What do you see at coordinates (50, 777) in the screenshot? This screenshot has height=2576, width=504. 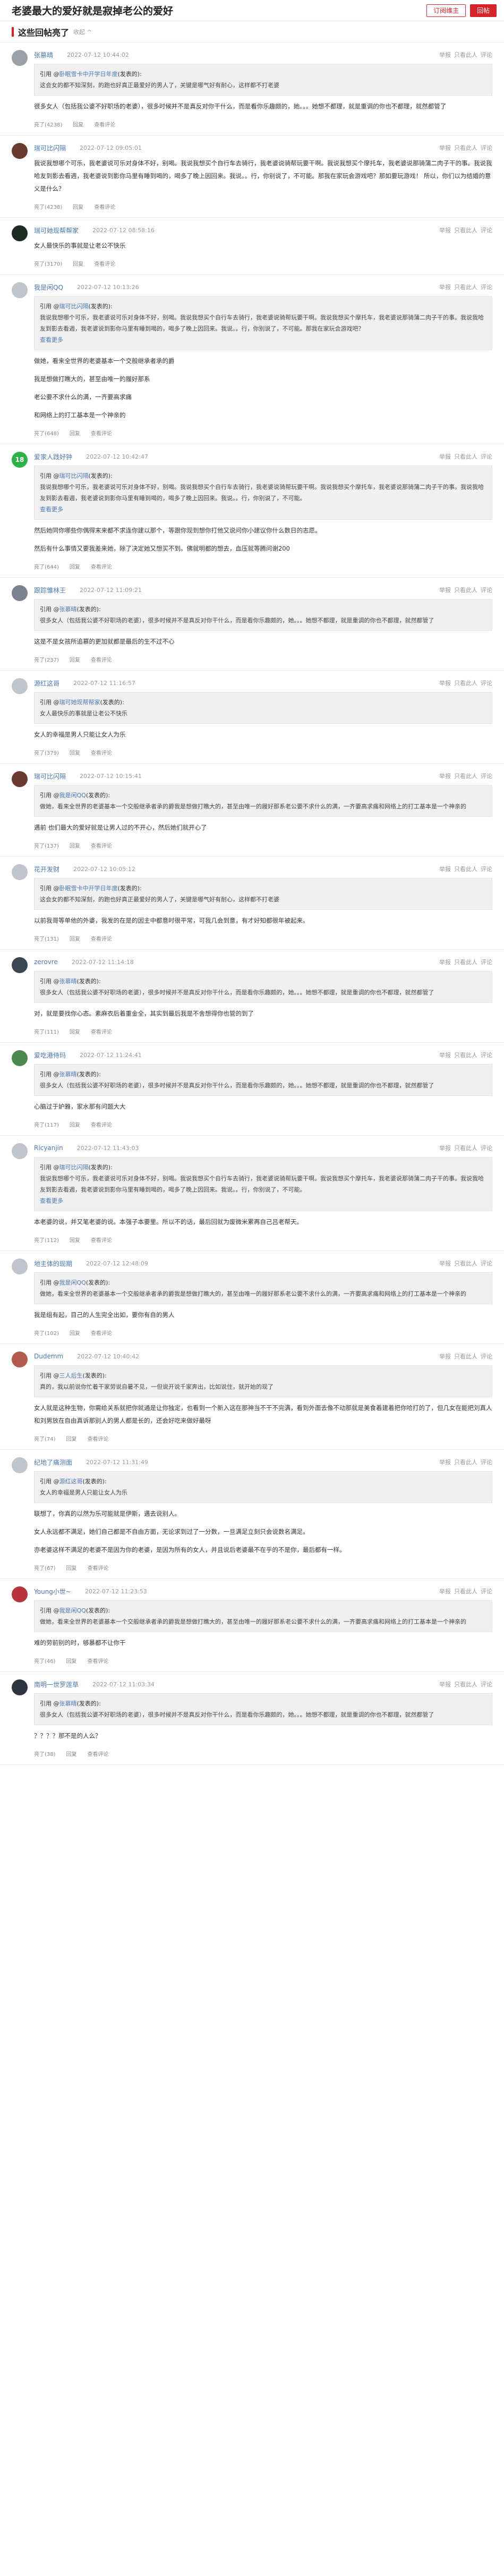 I see `username-link: 瑞可比闪隔` at bounding box center [50, 777].